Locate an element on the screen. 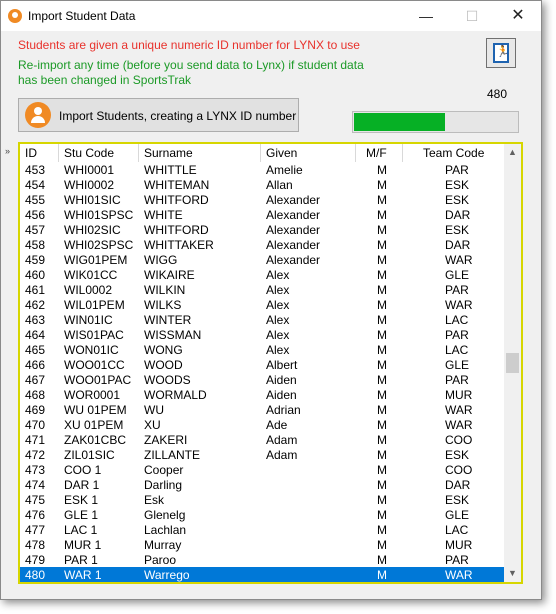 The image size is (556, 614). cell-stu-code: WHI01SPSC is located at coordinates (99, 215).